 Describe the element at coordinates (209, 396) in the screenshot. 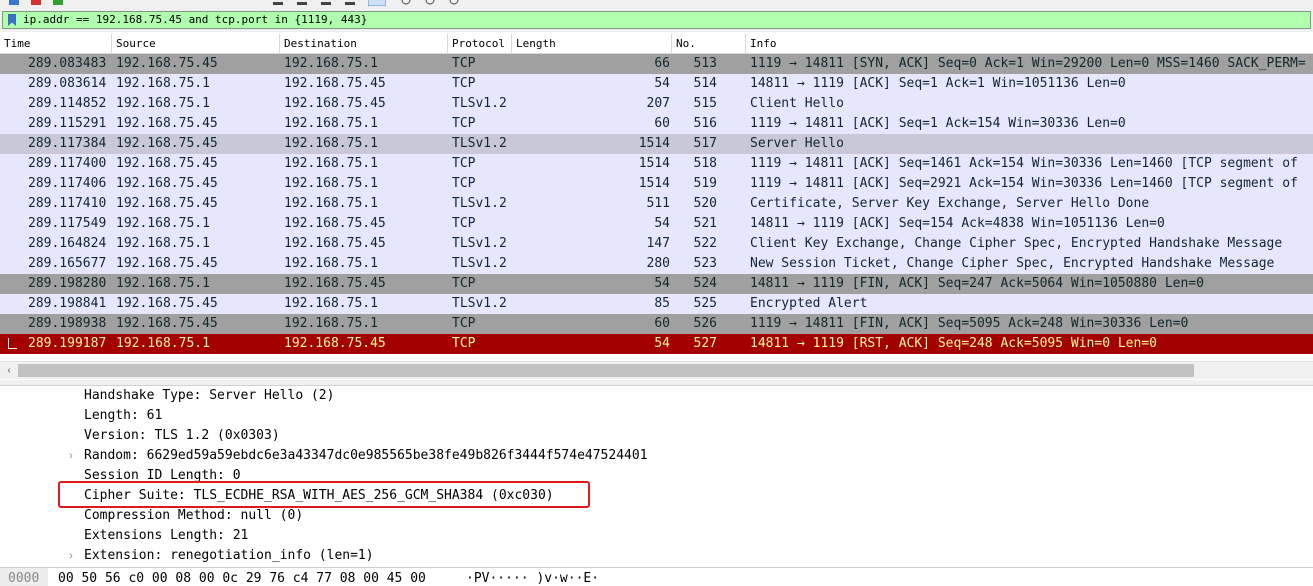

I see `detail-field: Handshake Type: Server Hello (2)` at that location.